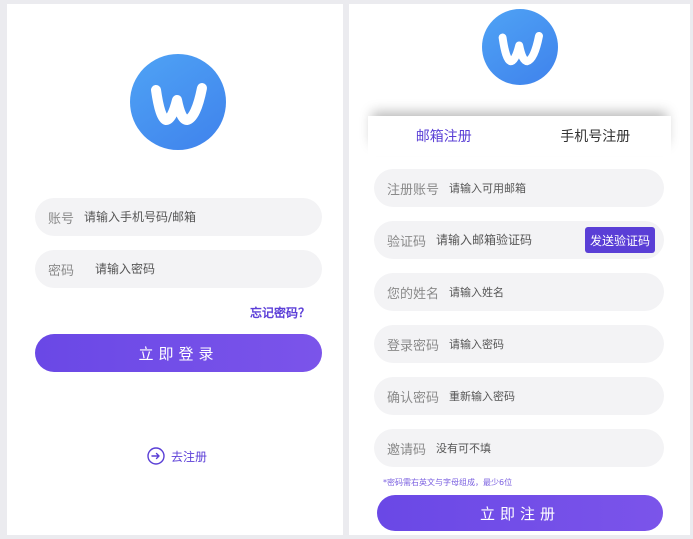 This screenshot has height=539, width=693. What do you see at coordinates (280, 312) in the screenshot?
I see `forgot-password-link: 忘记密码？` at bounding box center [280, 312].